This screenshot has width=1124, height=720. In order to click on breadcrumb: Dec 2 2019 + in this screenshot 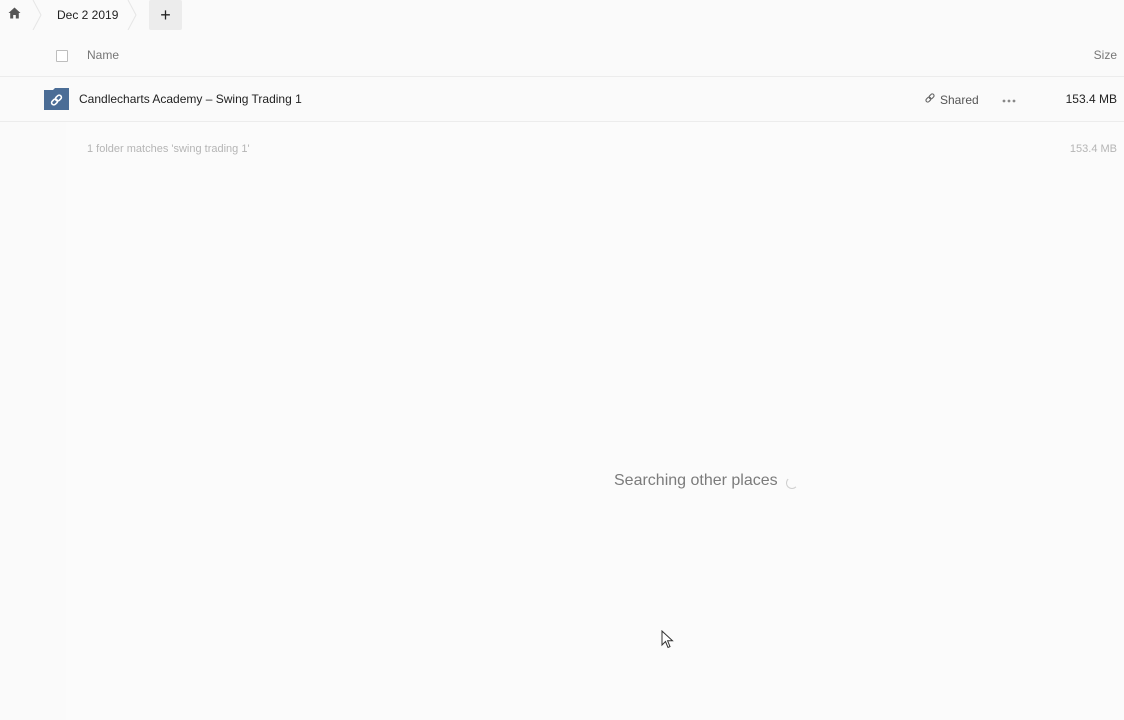, I will do `click(562, 15)`.